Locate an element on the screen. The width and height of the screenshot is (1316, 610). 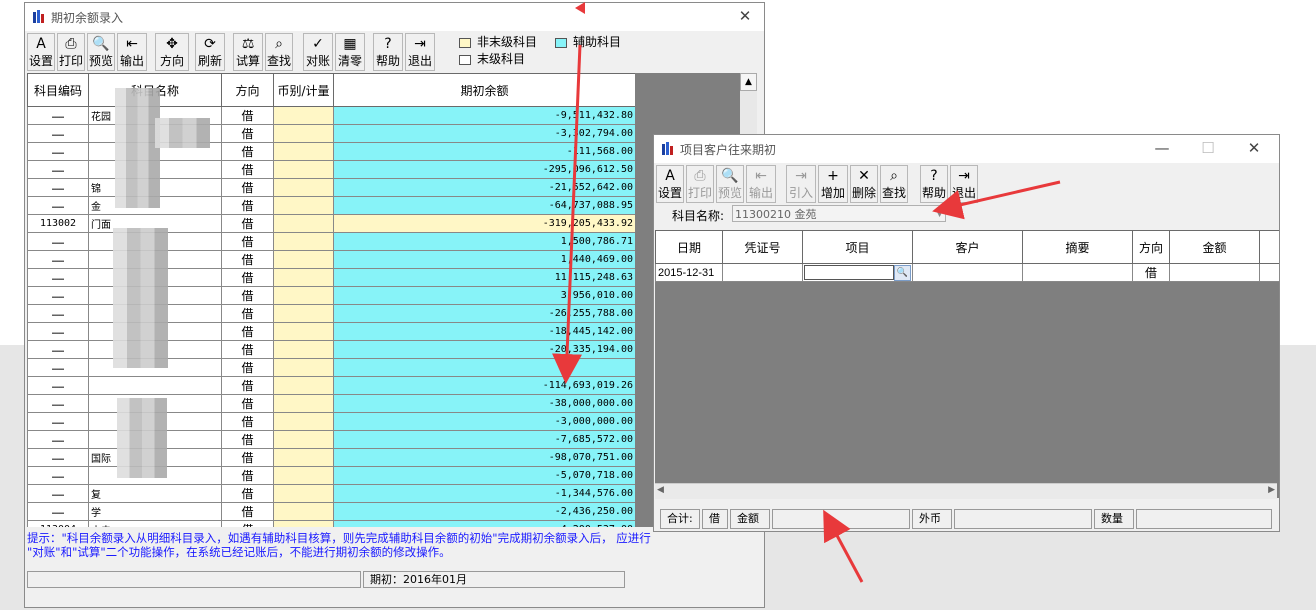
cell-amount: -3,302,794.00 is located at coordinates (484, 133).